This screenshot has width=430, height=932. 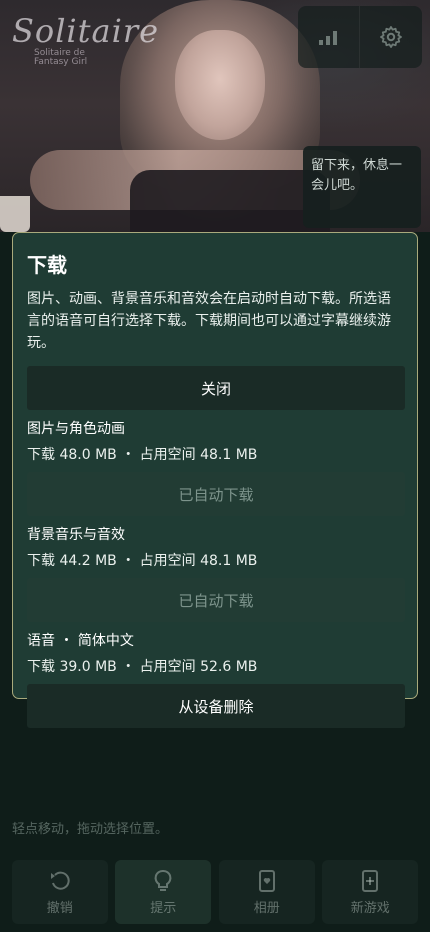 What do you see at coordinates (76, 429) in the screenshot?
I see `section-title-images: 图片与角色动画` at bounding box center [76, 429].